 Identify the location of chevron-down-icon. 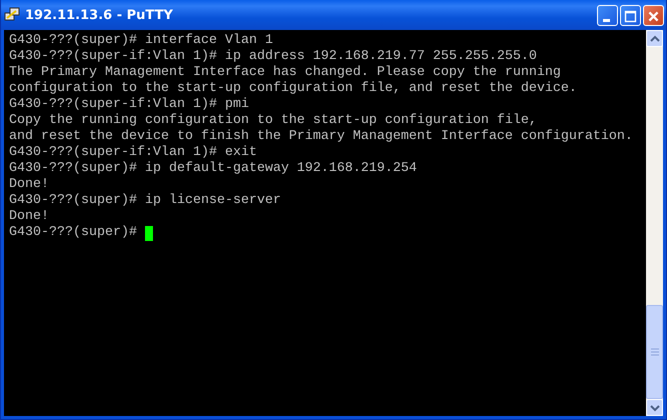
(655, 408).